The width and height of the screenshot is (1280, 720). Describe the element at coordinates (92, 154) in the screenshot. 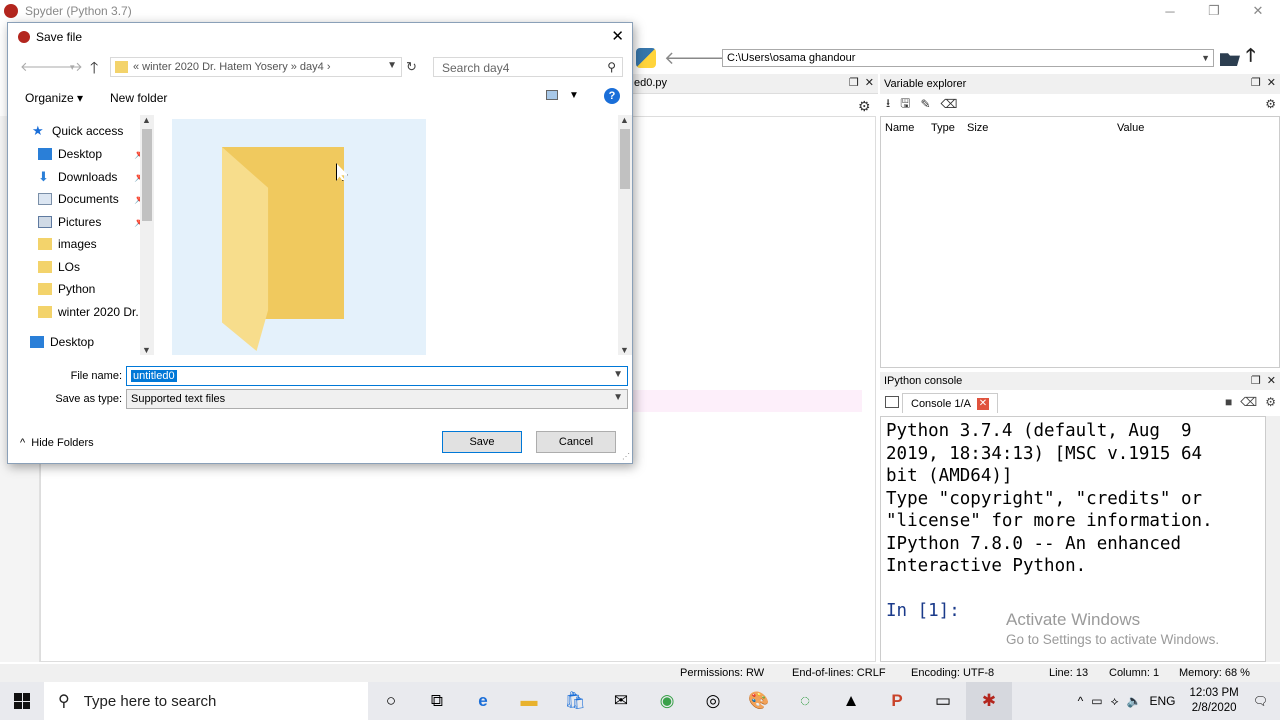

I see `nav-item-desktop: Desktop 📌` at that location.